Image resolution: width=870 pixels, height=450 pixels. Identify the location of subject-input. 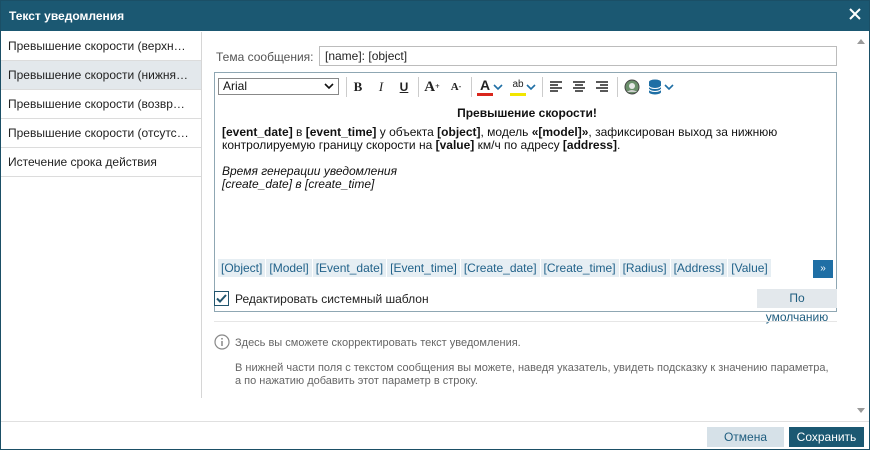
(578, 56).